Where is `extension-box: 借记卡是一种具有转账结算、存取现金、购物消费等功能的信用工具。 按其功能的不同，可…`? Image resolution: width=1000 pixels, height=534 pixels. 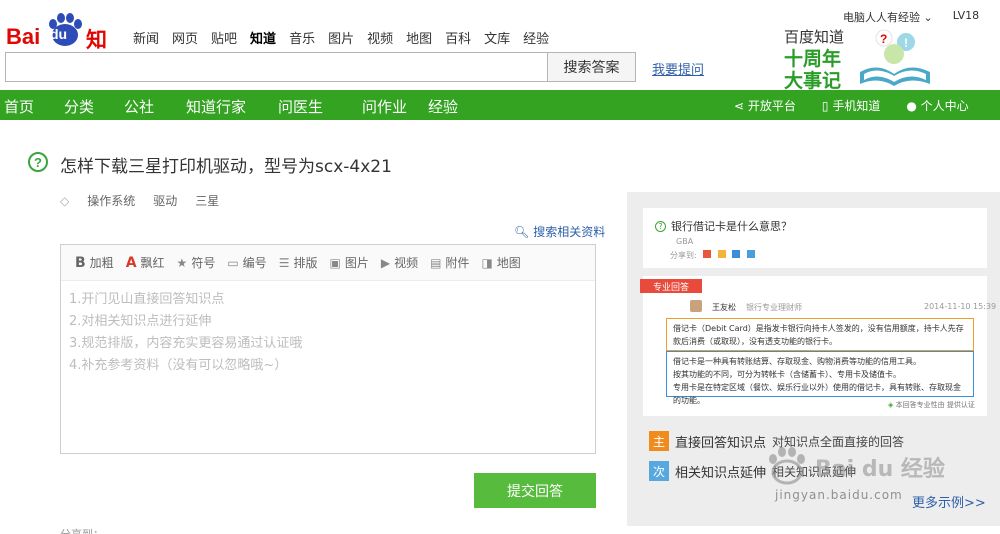 extension-box: 借记卡是一种具有转账结算、存取现金、购物消费等功能的信用工具。 按其功能的不同，可… is located at coordinates (820, 378).